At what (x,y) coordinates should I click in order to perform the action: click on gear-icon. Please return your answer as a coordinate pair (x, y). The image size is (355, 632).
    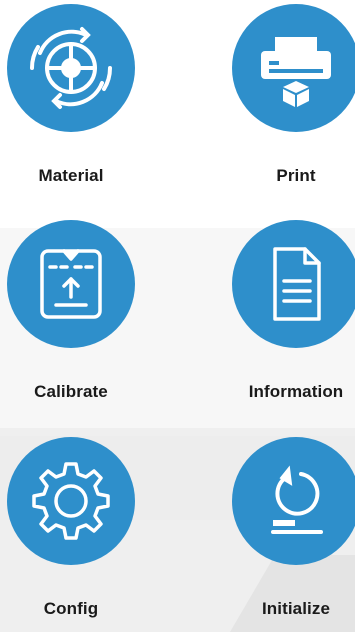
    Looking at the image, I should click on (71, 501).